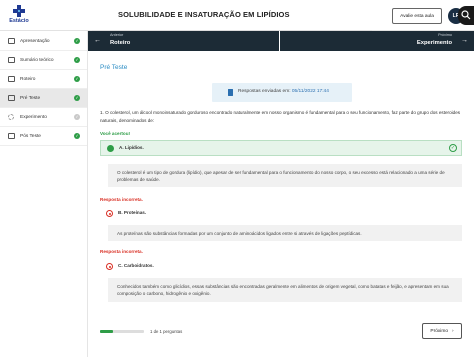 This screenshot has width=474, height=357. I want to click on sidebar-item-apresentacao: Apresentação ✓, so click(43, 41).